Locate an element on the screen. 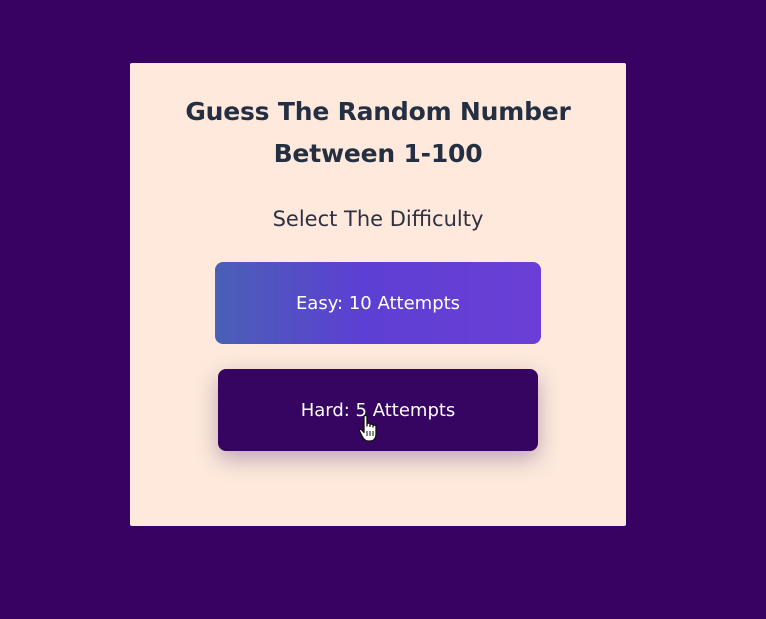  hard-difficulty-button: Hard: 5 Attempts is located at coordinates (378, 410).